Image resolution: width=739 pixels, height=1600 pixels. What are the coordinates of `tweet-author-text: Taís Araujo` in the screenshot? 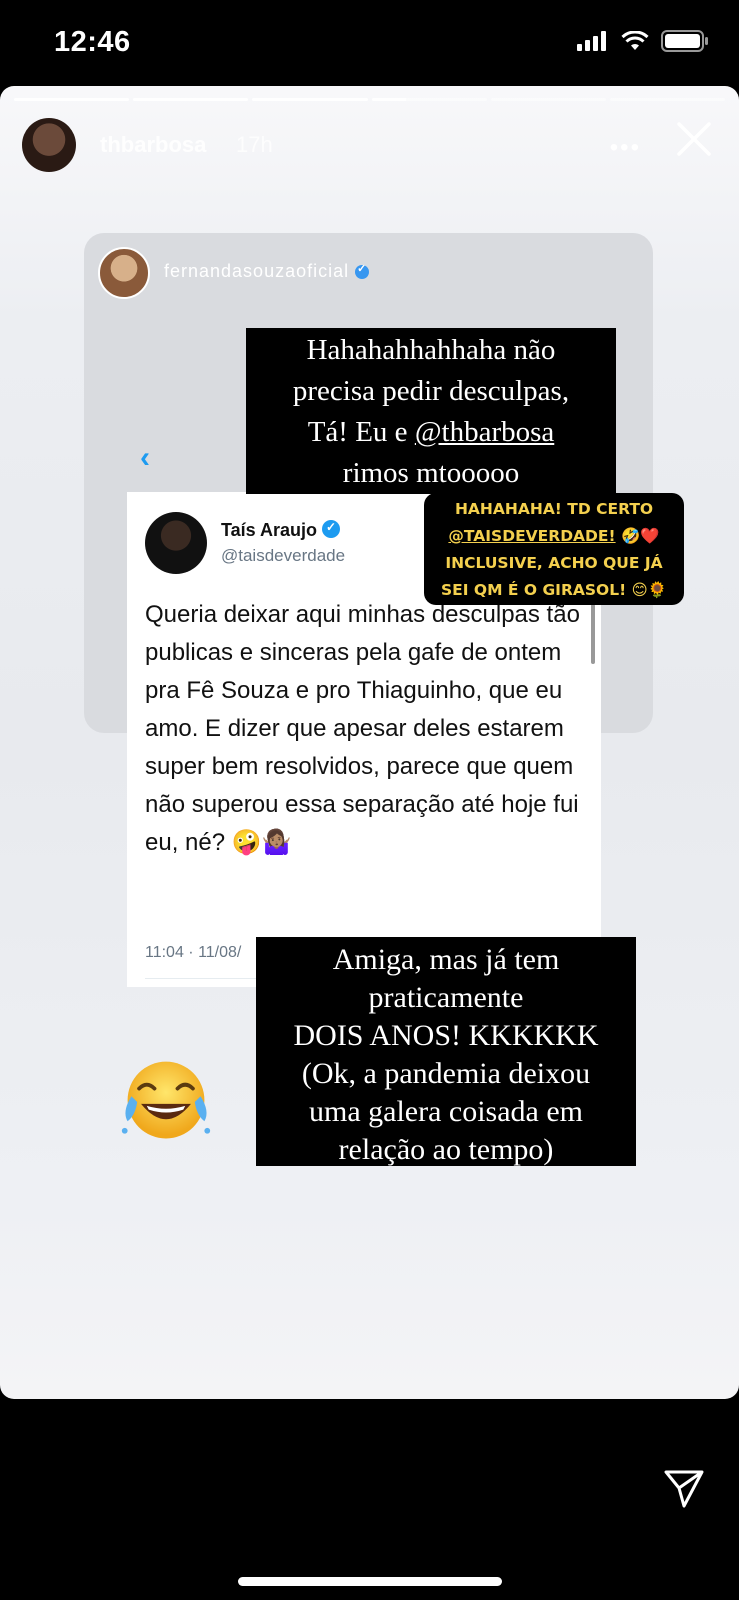 It's located at (269, 530).